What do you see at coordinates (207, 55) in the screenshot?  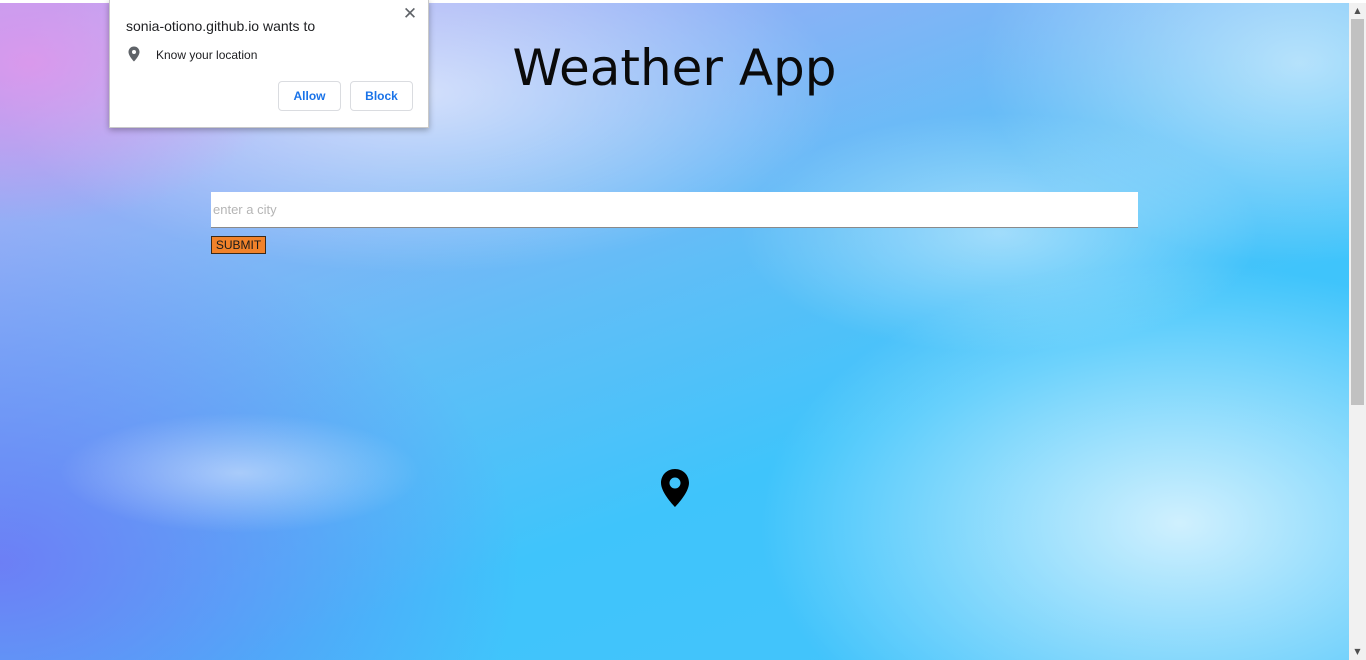 I see `permission-label: Know your location` at bounding box center [207, 55].